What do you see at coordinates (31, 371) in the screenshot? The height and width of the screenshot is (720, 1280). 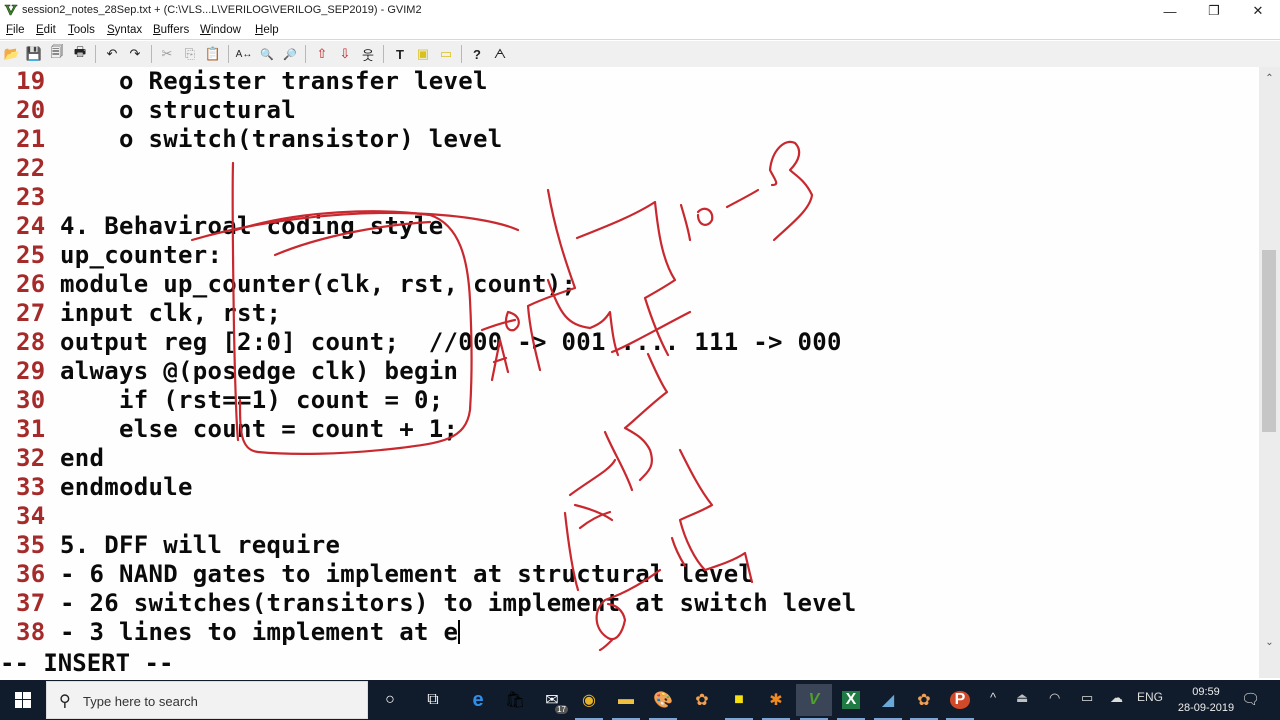 I see `line-number: 29` at bounding box center [31, 371].